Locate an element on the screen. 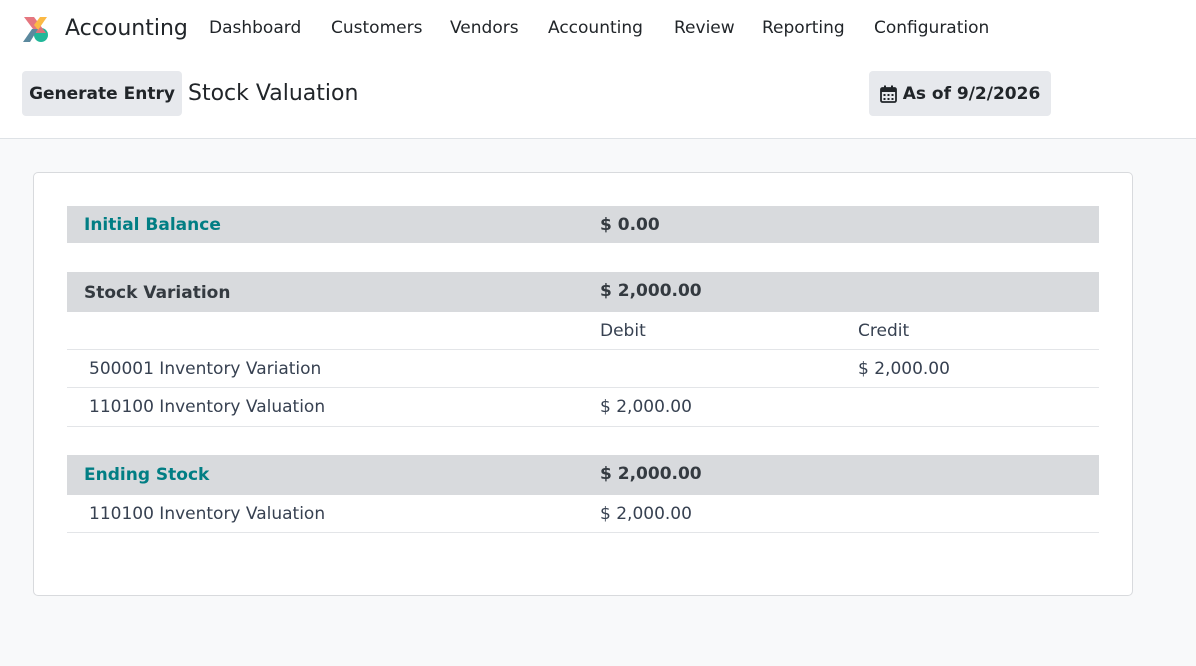  nav-vendors: Vendors is located at coordinates (484, 28).